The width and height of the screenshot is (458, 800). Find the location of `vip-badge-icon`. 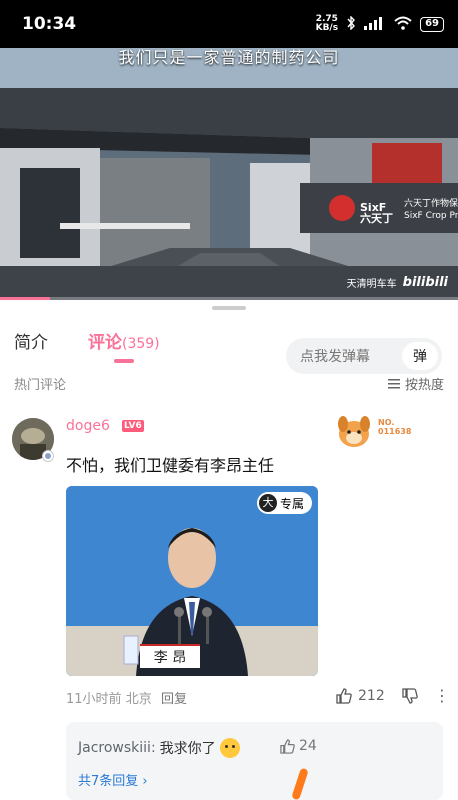

vip-badge-icon is located at coordinates (48, 456).